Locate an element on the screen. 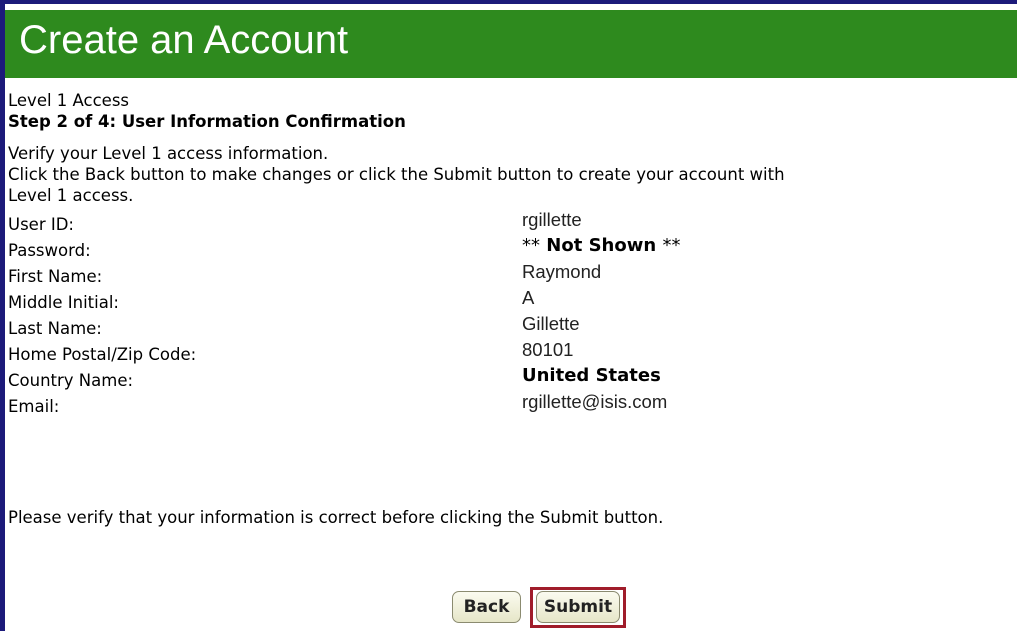  postal-code-label: Home Postal/Zip Code: is located at coordinates (102, 354).